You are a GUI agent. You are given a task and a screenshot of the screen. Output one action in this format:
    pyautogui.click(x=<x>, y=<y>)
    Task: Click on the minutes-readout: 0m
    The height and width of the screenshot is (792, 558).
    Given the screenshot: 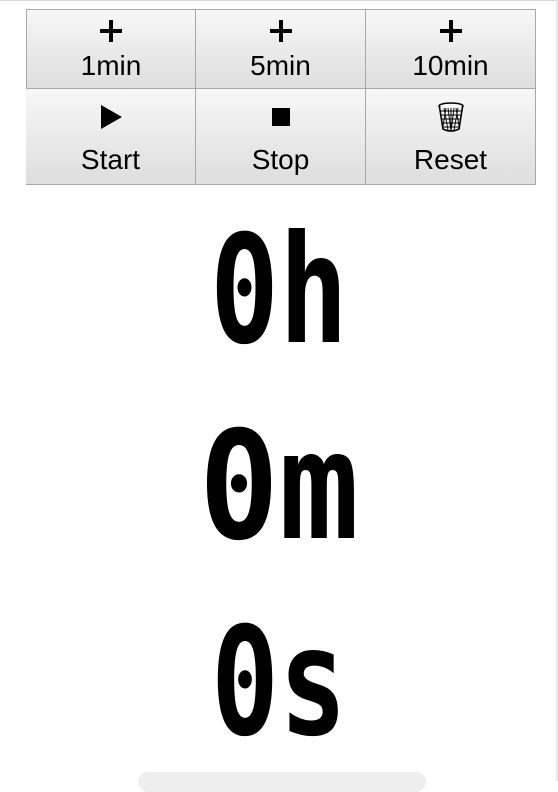 What is the action you would take?
    pyautogui.click(x=279, y=484)
    